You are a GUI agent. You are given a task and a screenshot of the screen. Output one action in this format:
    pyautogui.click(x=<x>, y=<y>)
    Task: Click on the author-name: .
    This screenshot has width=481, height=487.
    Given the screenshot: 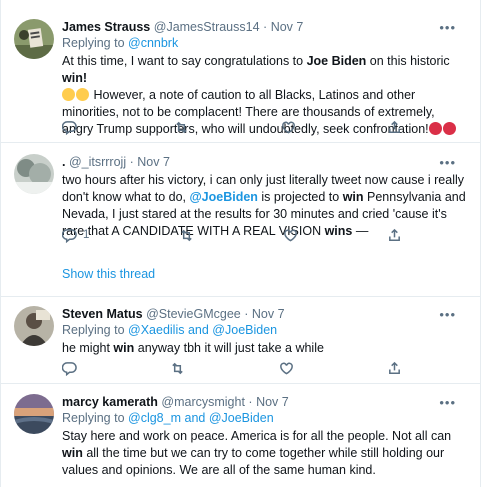 What is the action you would take?
    pyautogui.click(x=63, y=162)
    